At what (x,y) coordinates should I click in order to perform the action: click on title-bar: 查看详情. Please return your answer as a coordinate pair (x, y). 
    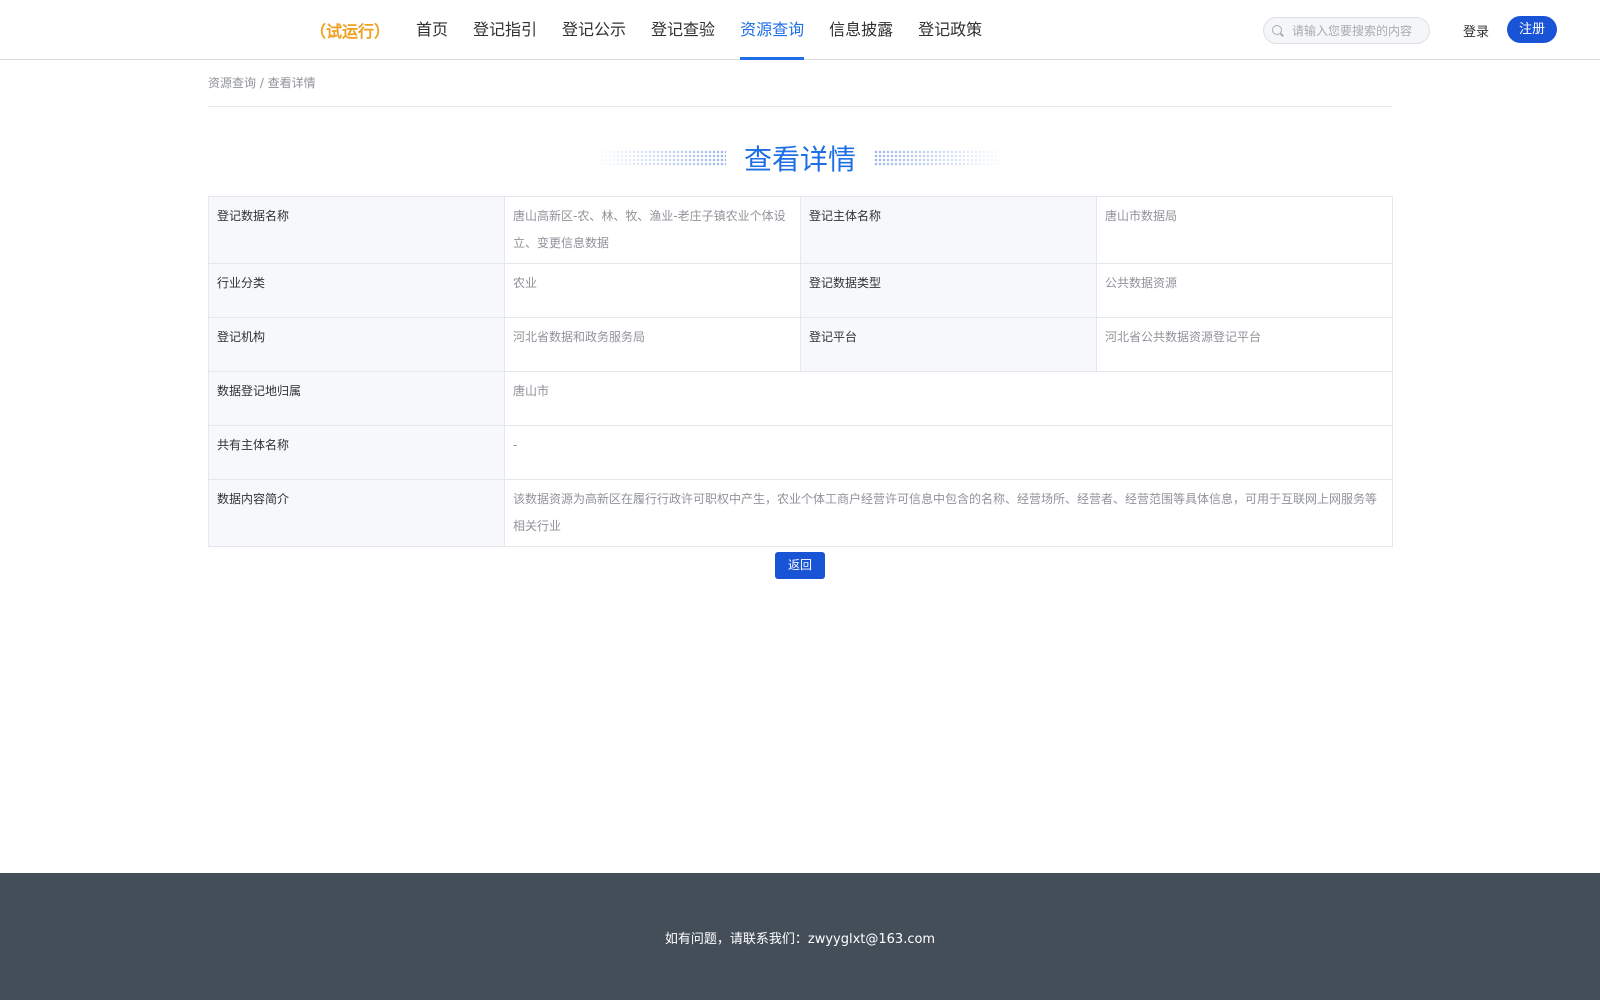
    Looking at the image, I should click on (800, 158).